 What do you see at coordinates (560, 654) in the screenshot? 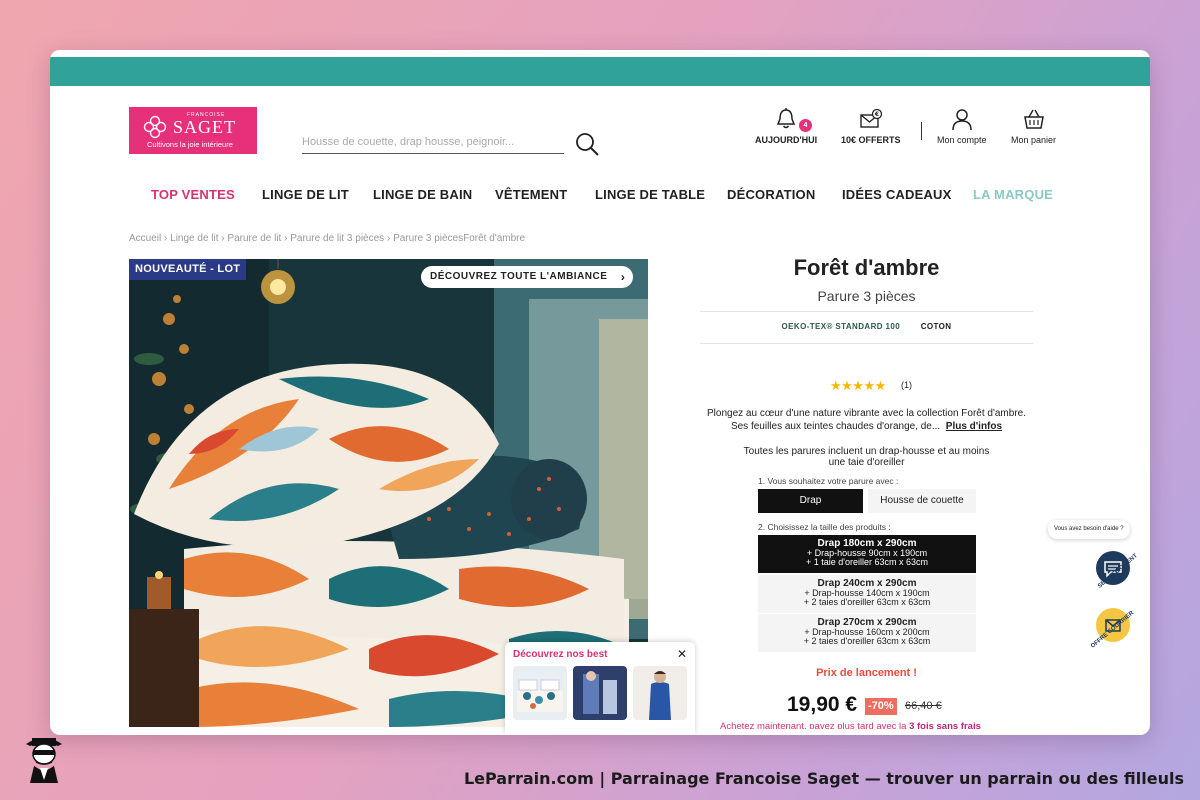
I see `best-popup-title: Découvrez nos best` at bounding box center [560, 654].